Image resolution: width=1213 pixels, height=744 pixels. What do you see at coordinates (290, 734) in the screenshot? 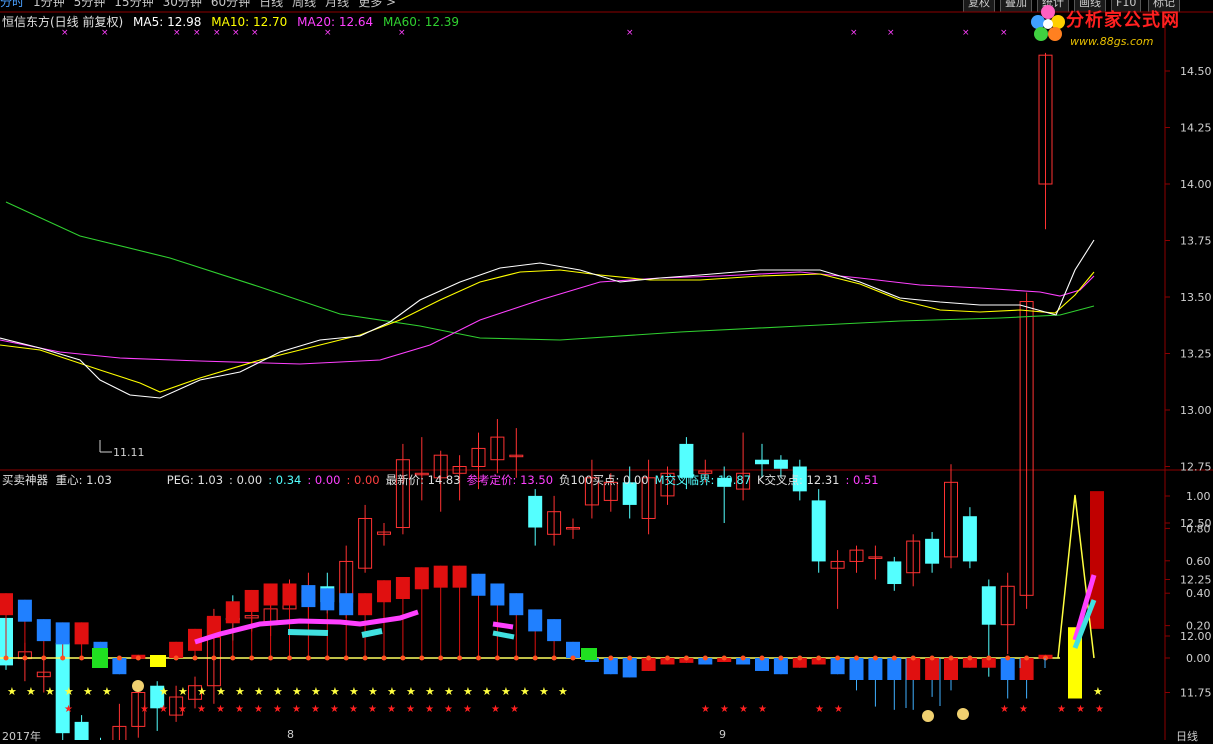
I see `date-label-aug: 8` at bounding box center [290, 734].